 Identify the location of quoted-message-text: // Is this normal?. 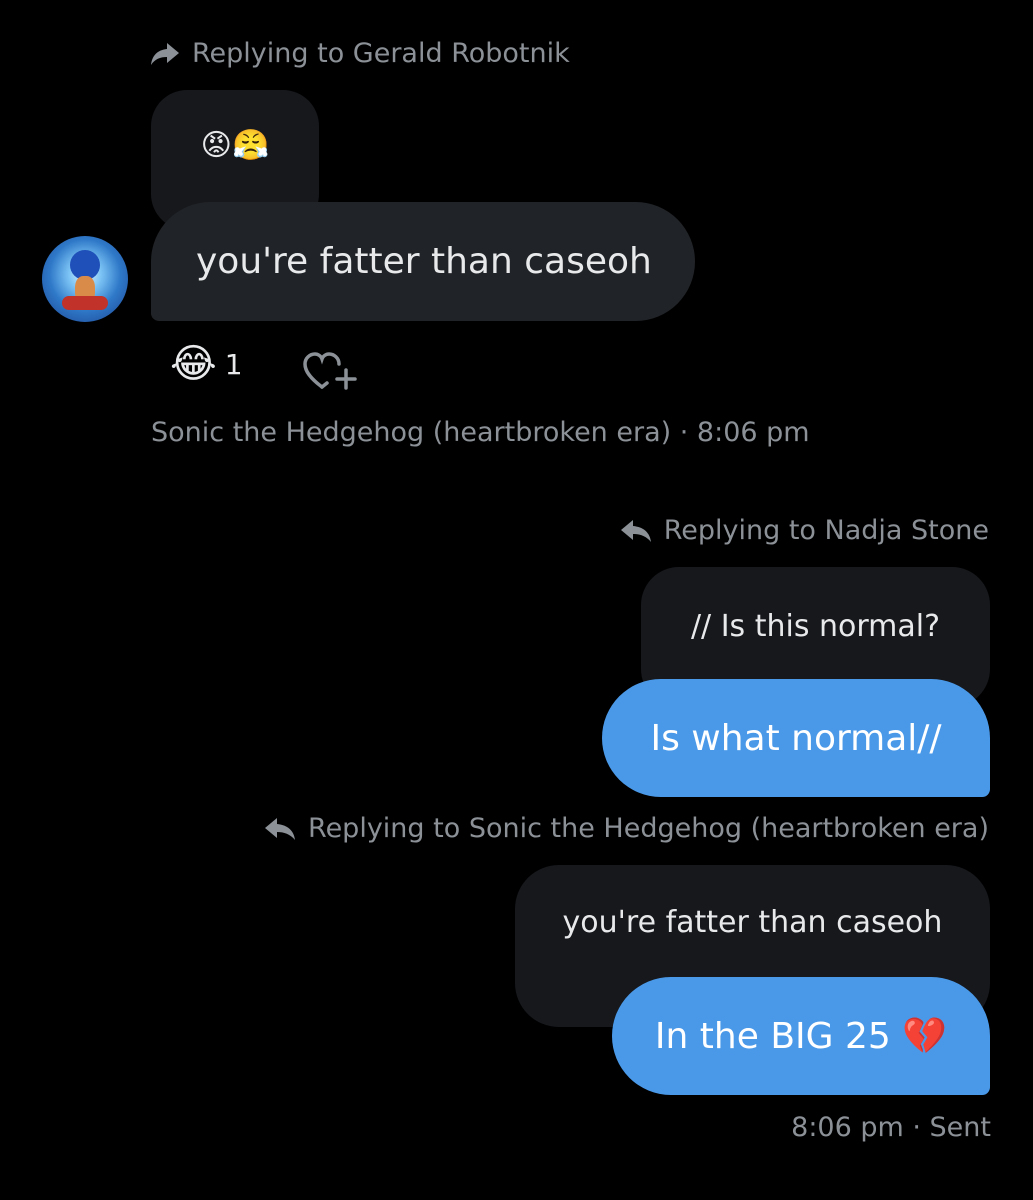
(815, 626).